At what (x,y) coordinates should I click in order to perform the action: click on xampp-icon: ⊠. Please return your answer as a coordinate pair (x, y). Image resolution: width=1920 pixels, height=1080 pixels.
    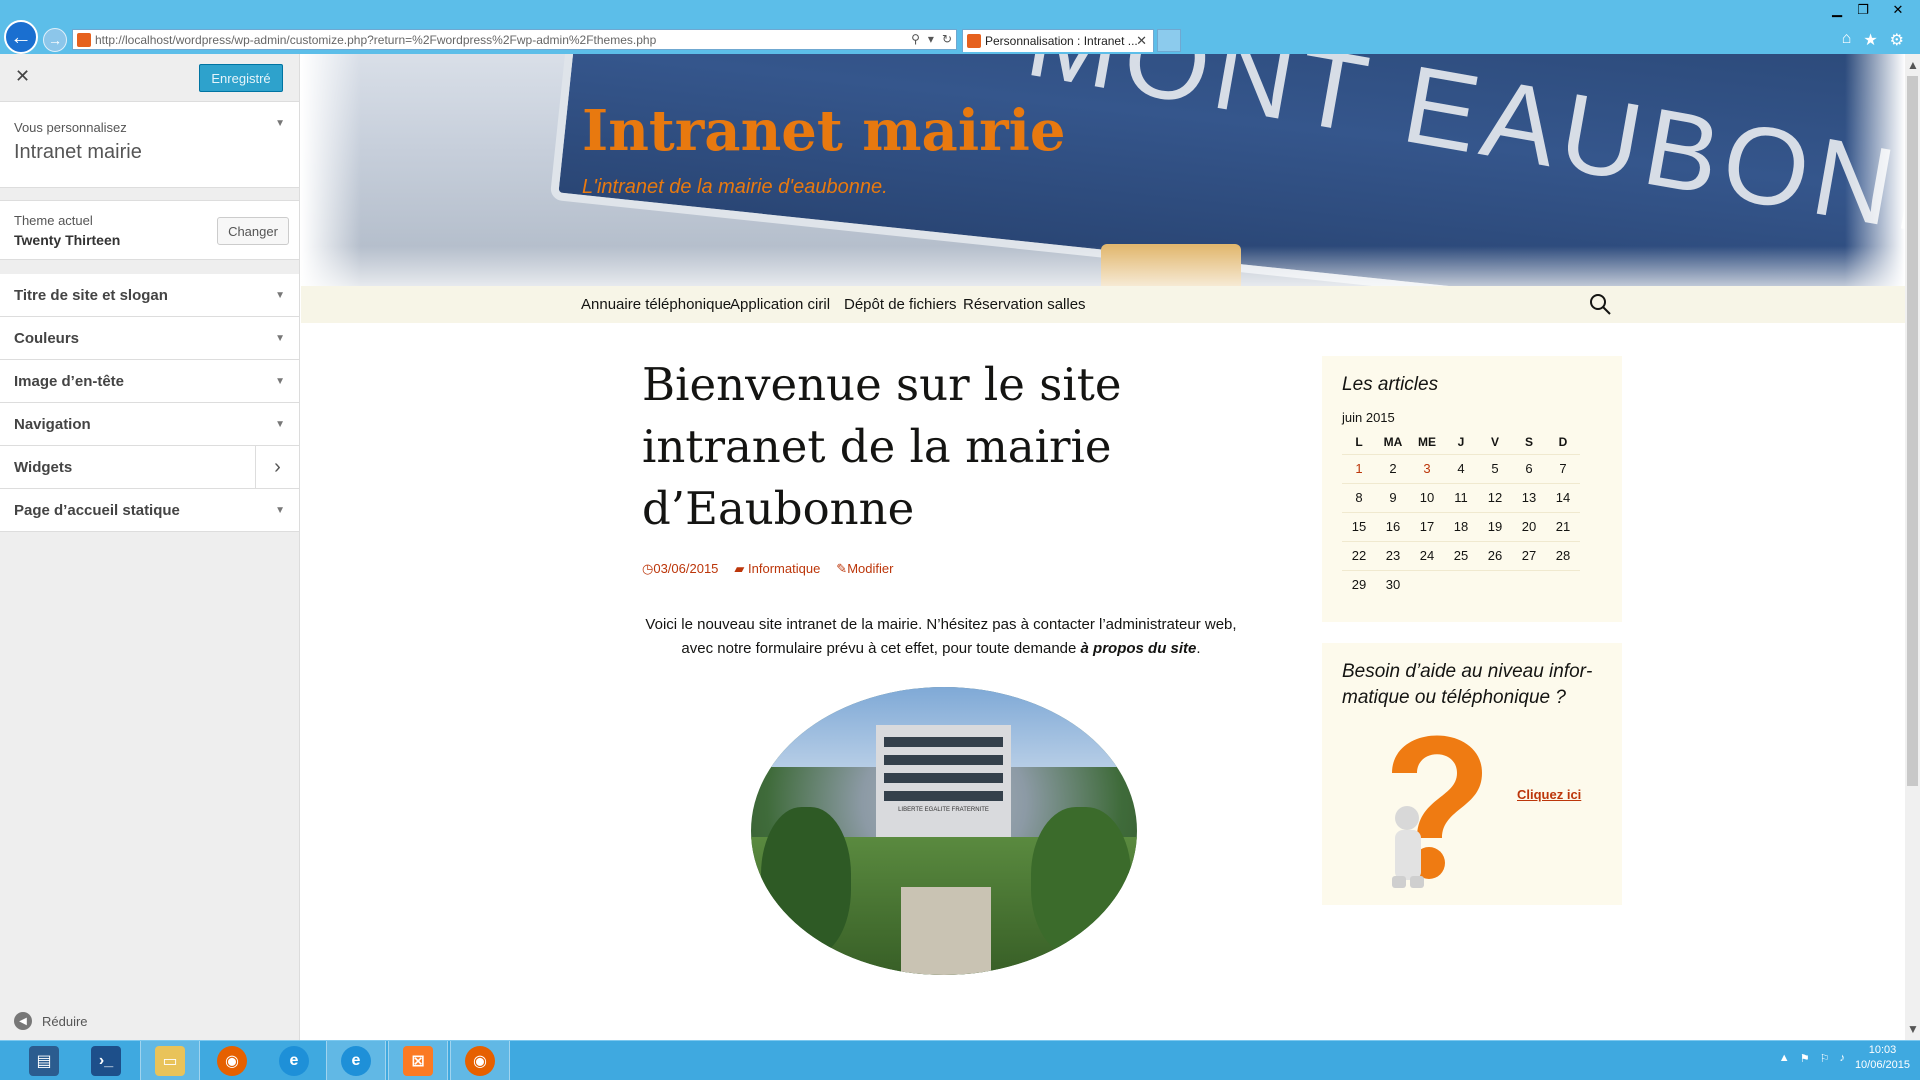
    Looking at the image, I should click on (418, 1061).